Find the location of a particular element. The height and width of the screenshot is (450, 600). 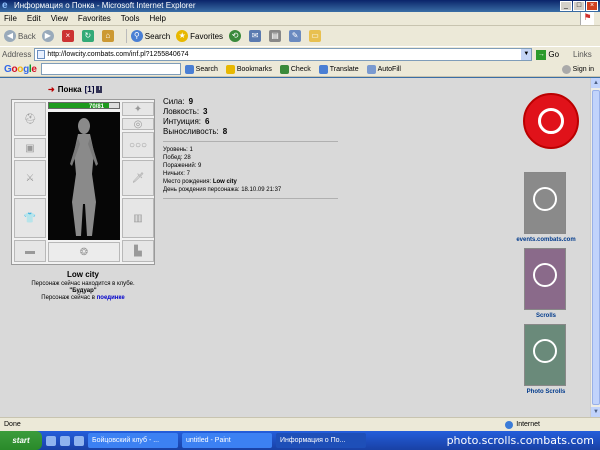

amulet-slot: ◎ is located at coordinates (138, 124).